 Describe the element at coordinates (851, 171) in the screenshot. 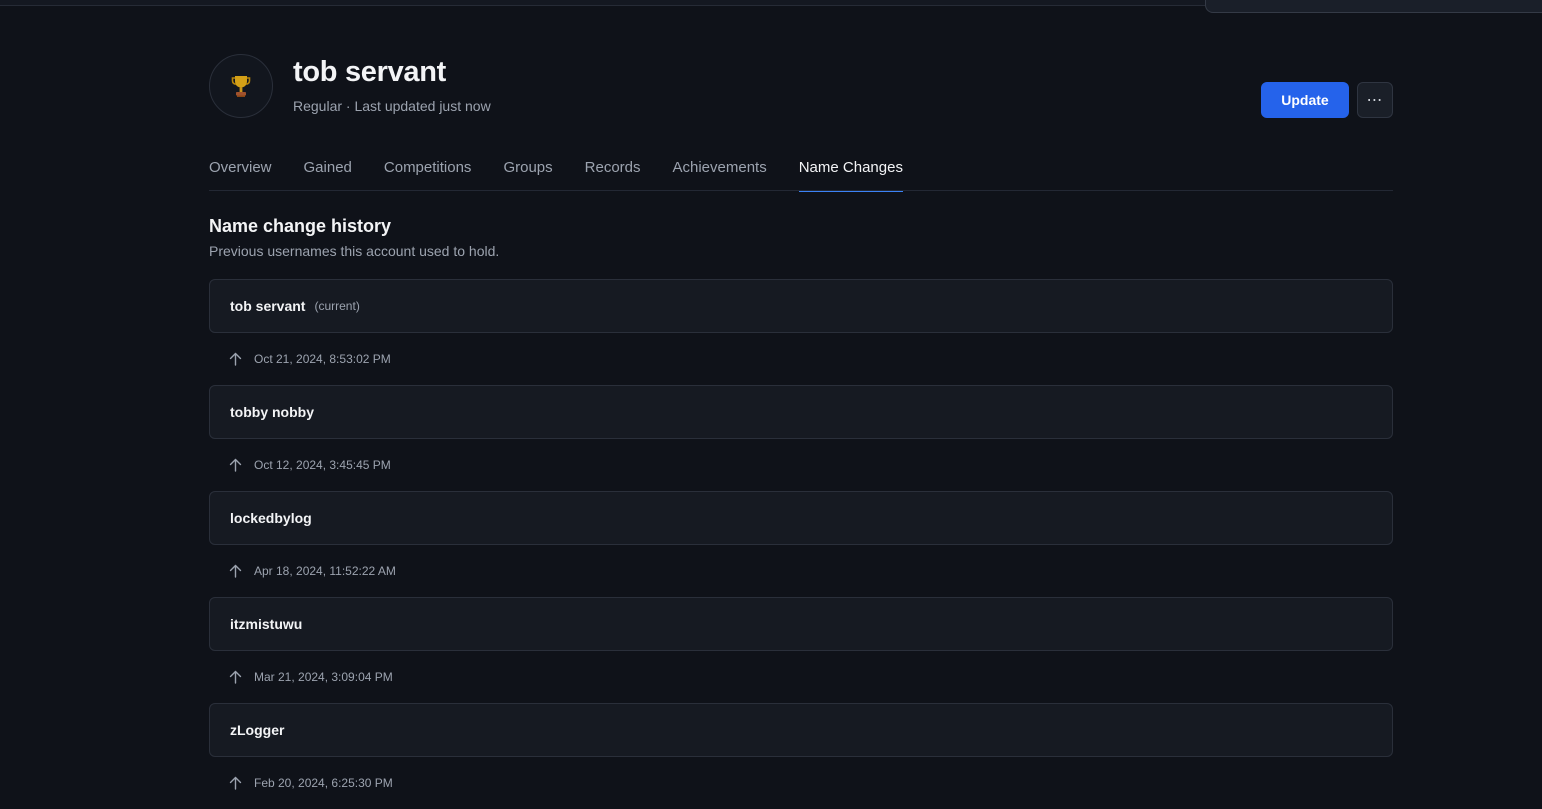

I see `tab-name-changes: Name Changes` at that location.